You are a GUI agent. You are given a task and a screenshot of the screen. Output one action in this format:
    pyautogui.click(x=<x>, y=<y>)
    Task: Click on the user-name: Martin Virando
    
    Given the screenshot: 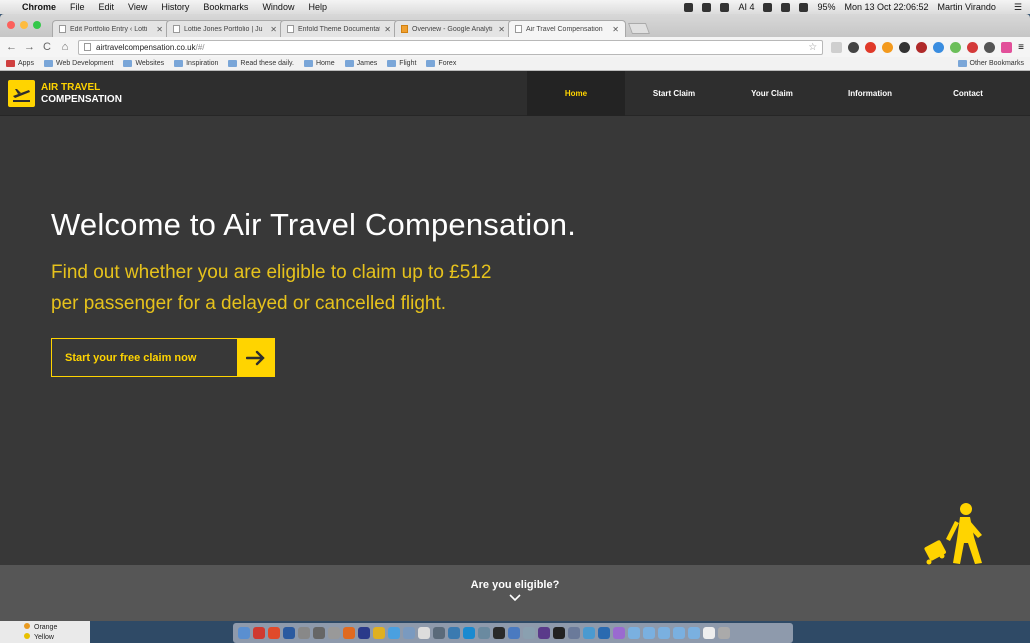 What is the action you would take?
    pyautogui.click(x=967, y=7)
    